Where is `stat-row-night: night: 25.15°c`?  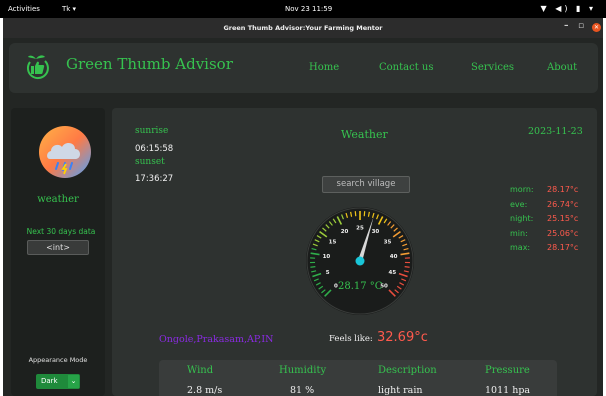
stat-row-night: night: 25.15°c is located at coordinates (550, 221).